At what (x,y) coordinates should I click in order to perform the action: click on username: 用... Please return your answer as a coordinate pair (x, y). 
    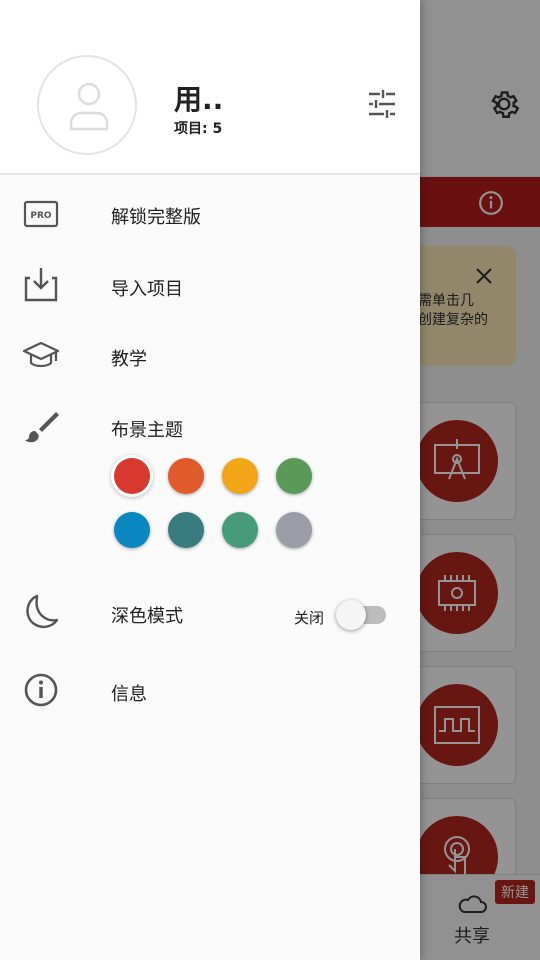
    Looking at the image, I should click on (199, 99).